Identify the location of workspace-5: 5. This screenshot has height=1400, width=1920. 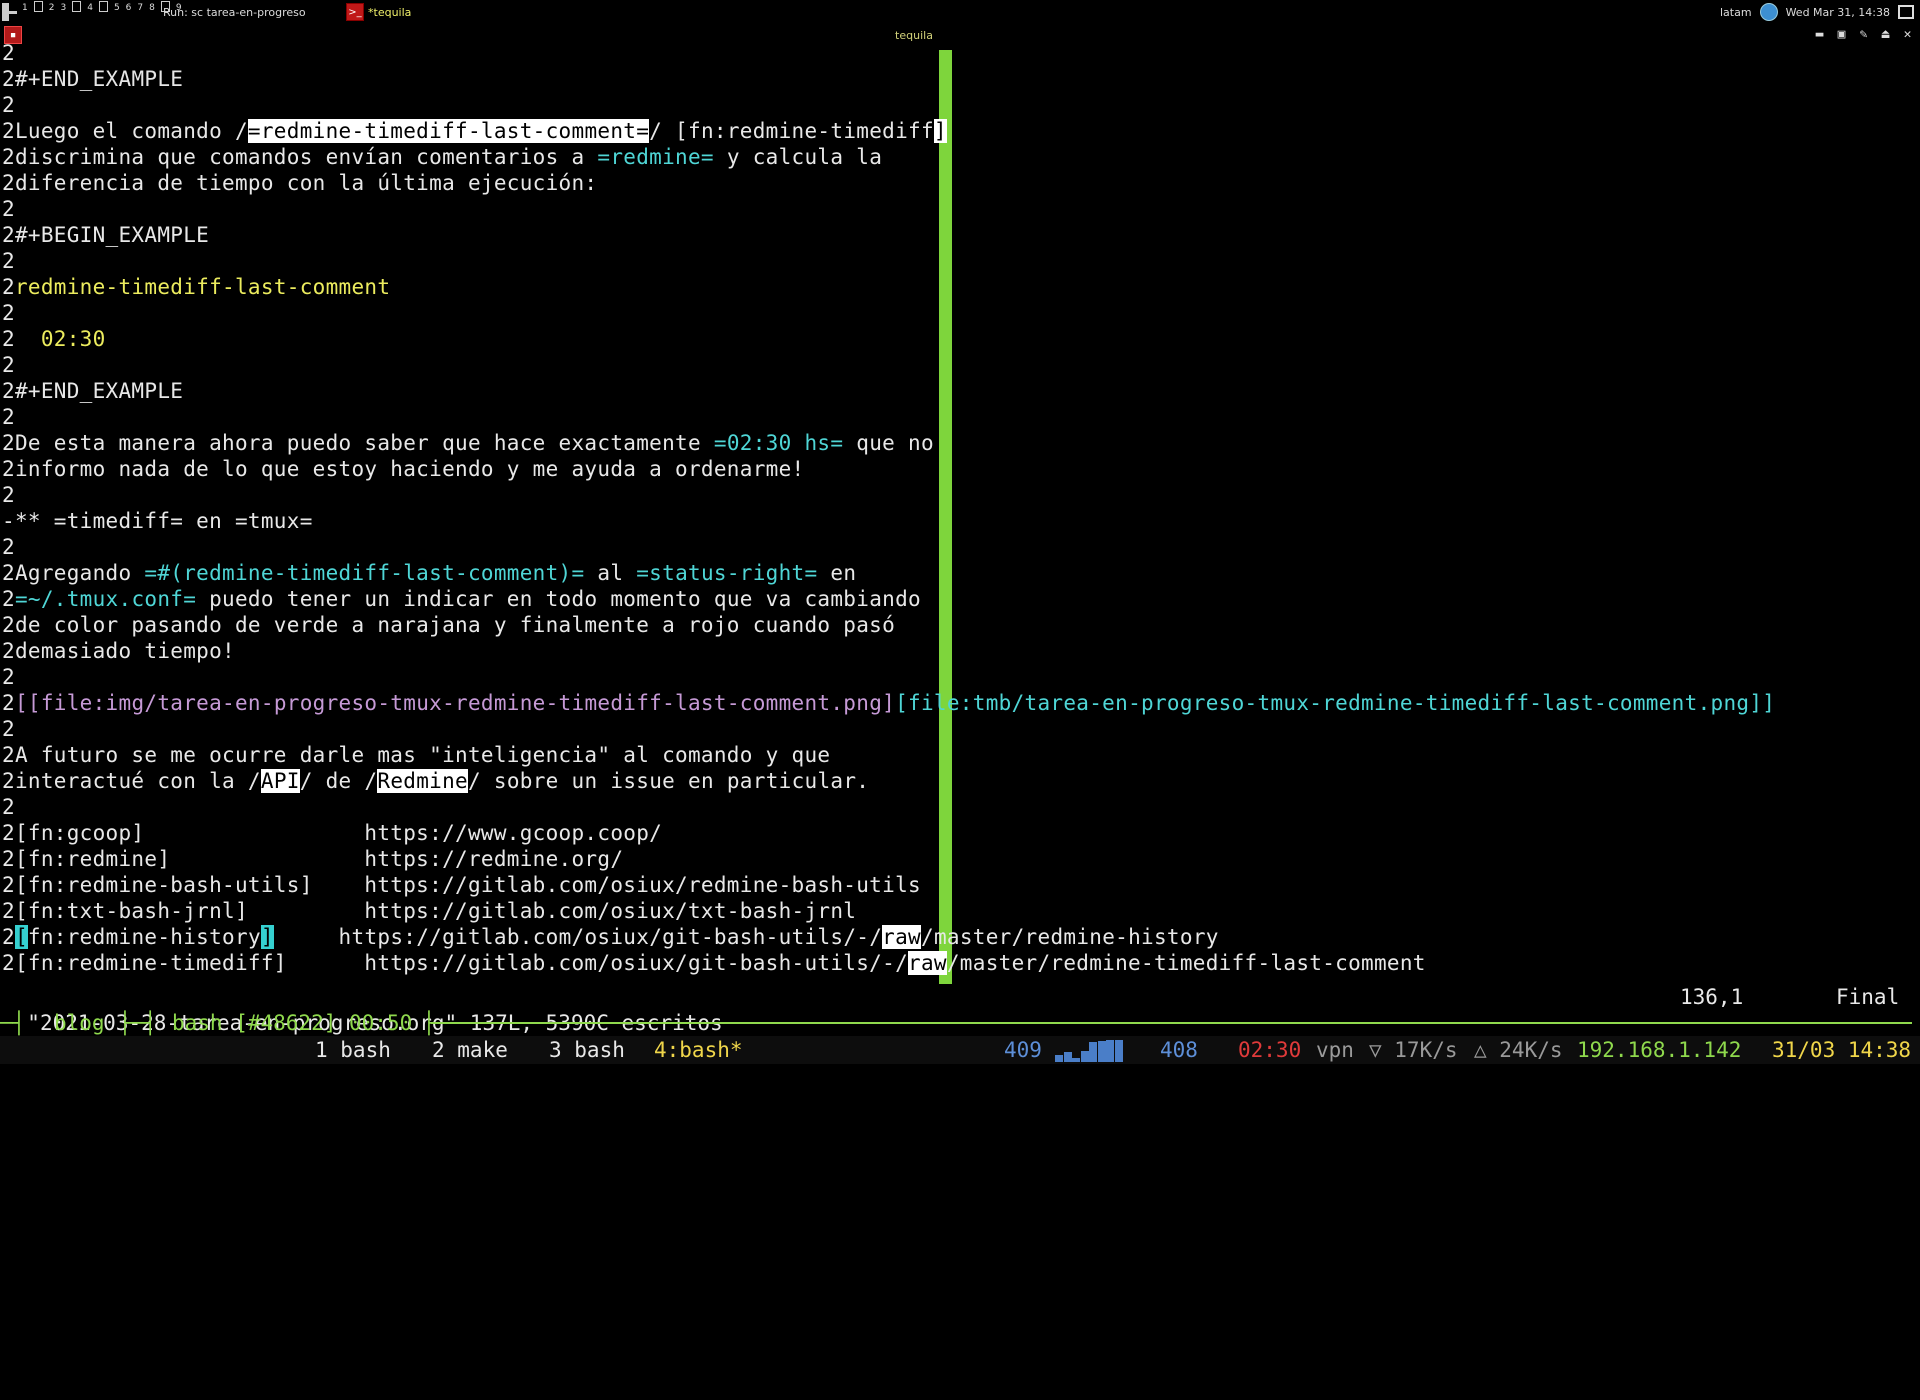
(117, 6).